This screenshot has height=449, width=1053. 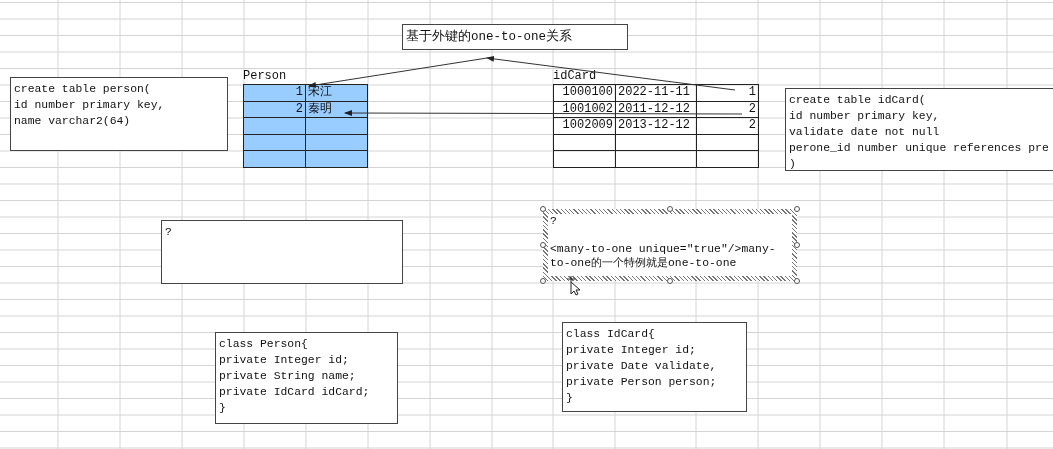 What do you see at coordinates (642, 382) in the screenshot?
I see `text-line: private Person person;` at bounding box center [642, 382].